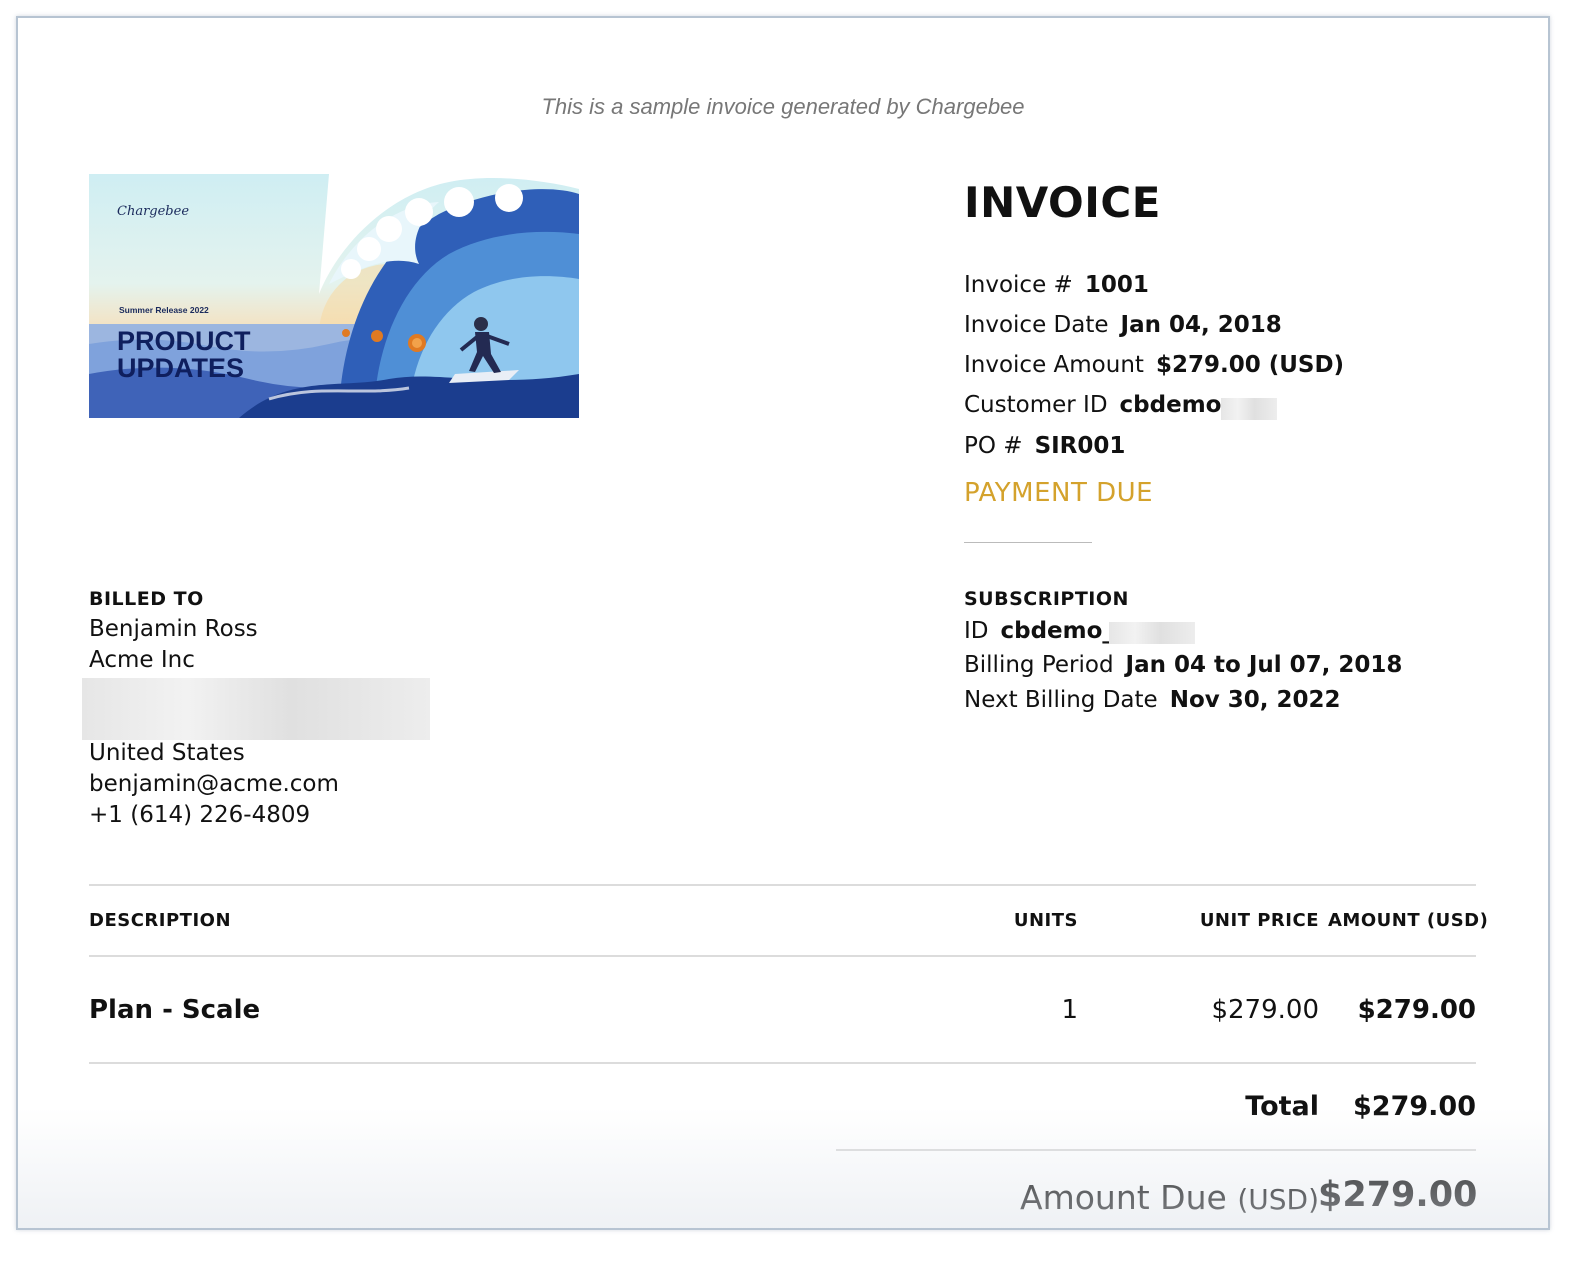 The image size is (1584, 1262). I want to click on po-number-label: PO #, so click(993, 446).